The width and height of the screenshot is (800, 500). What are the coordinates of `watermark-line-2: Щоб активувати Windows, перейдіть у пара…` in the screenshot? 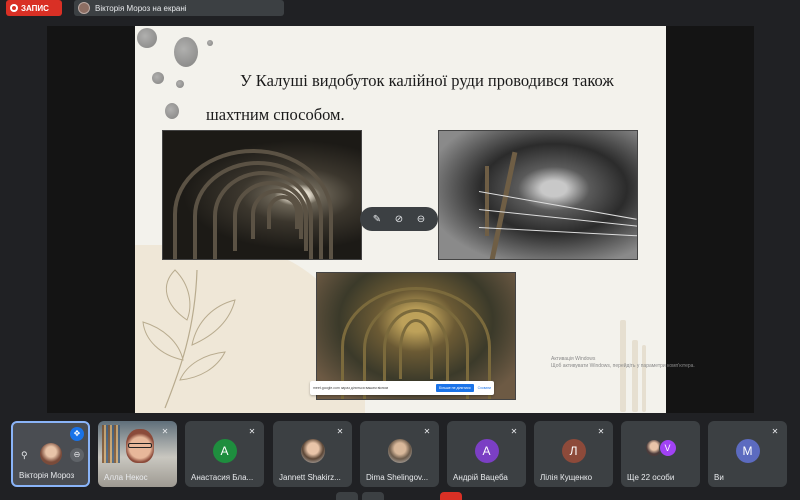 It's located at (623, 366).